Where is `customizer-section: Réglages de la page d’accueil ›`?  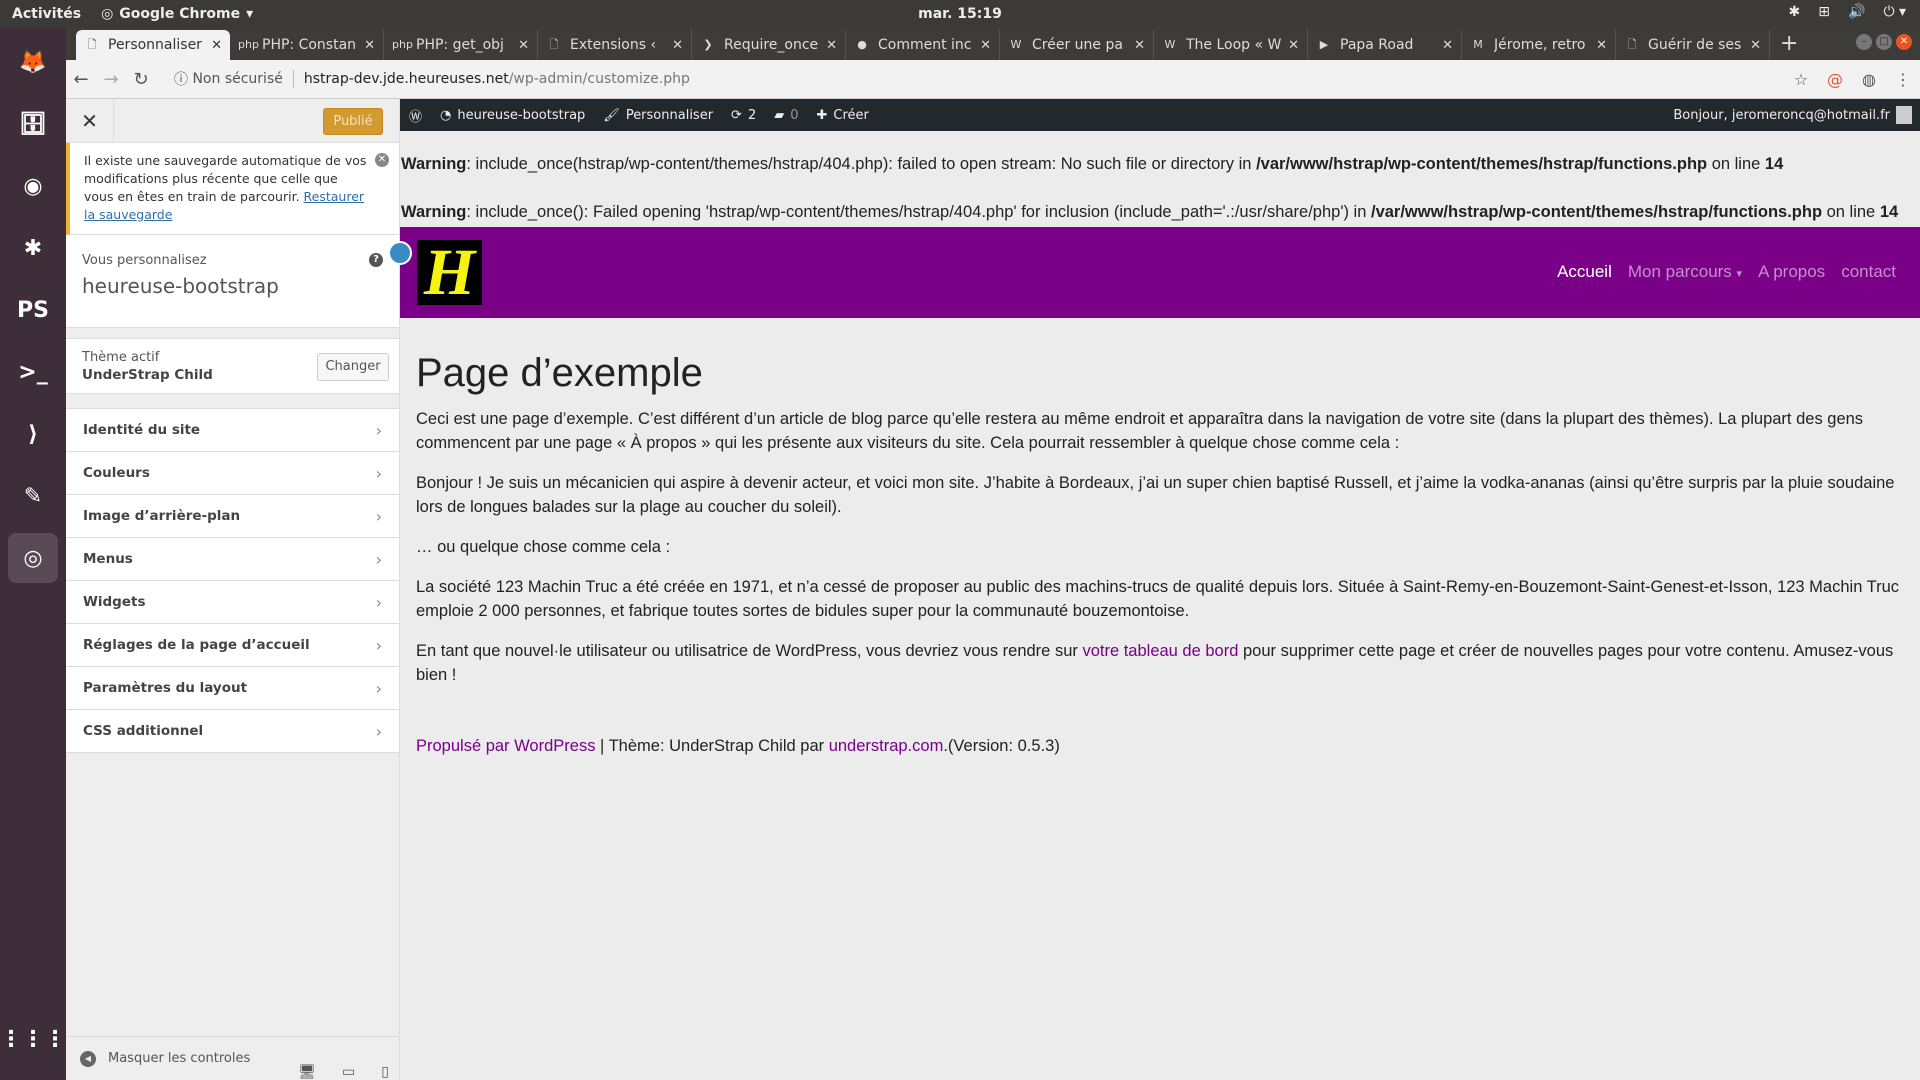
customizer-section: Réglages de la page d’accueil › is located at coordinates (232, 645).